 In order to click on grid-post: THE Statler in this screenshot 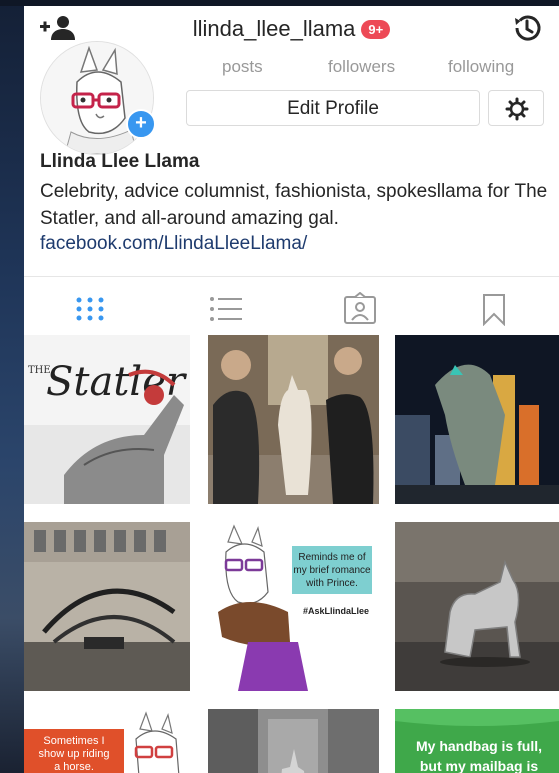, I will do `click(107, 419)`.